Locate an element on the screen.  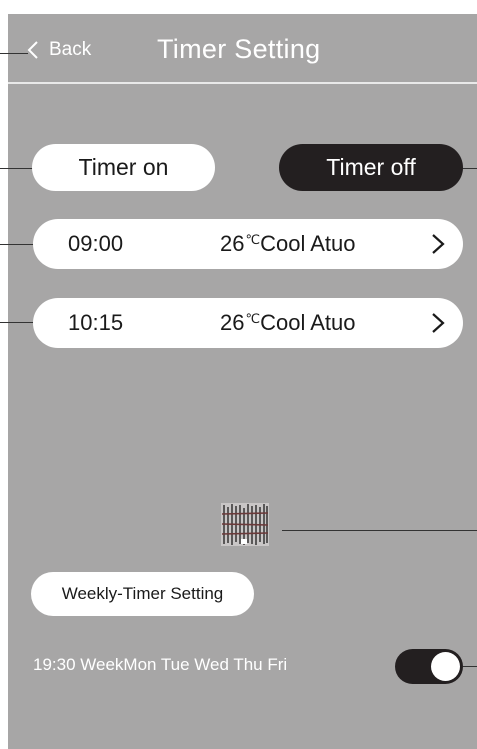
back-label: Back is located at coordinates (70, 49).